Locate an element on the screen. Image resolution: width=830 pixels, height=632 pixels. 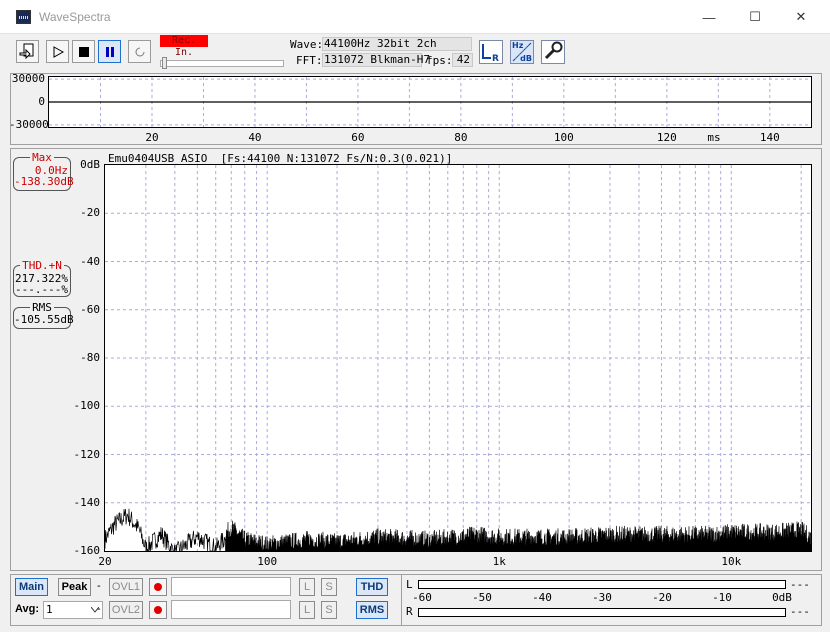
spectrum-y-tick: 0dB is located at coordinates (90, 164).